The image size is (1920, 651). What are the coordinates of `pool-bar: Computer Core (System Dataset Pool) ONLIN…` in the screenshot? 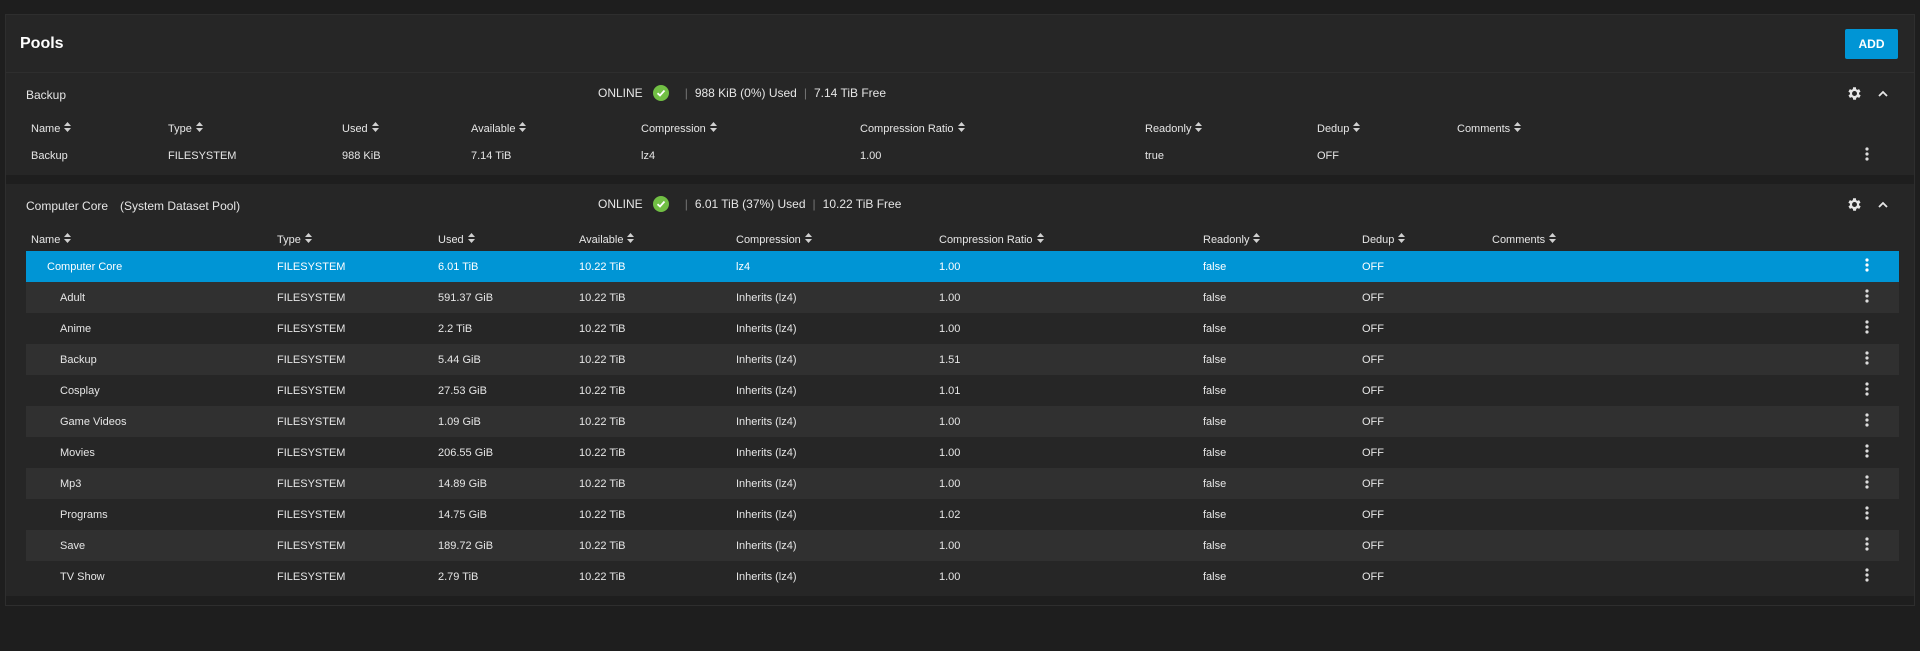 It's located at (960, 205).